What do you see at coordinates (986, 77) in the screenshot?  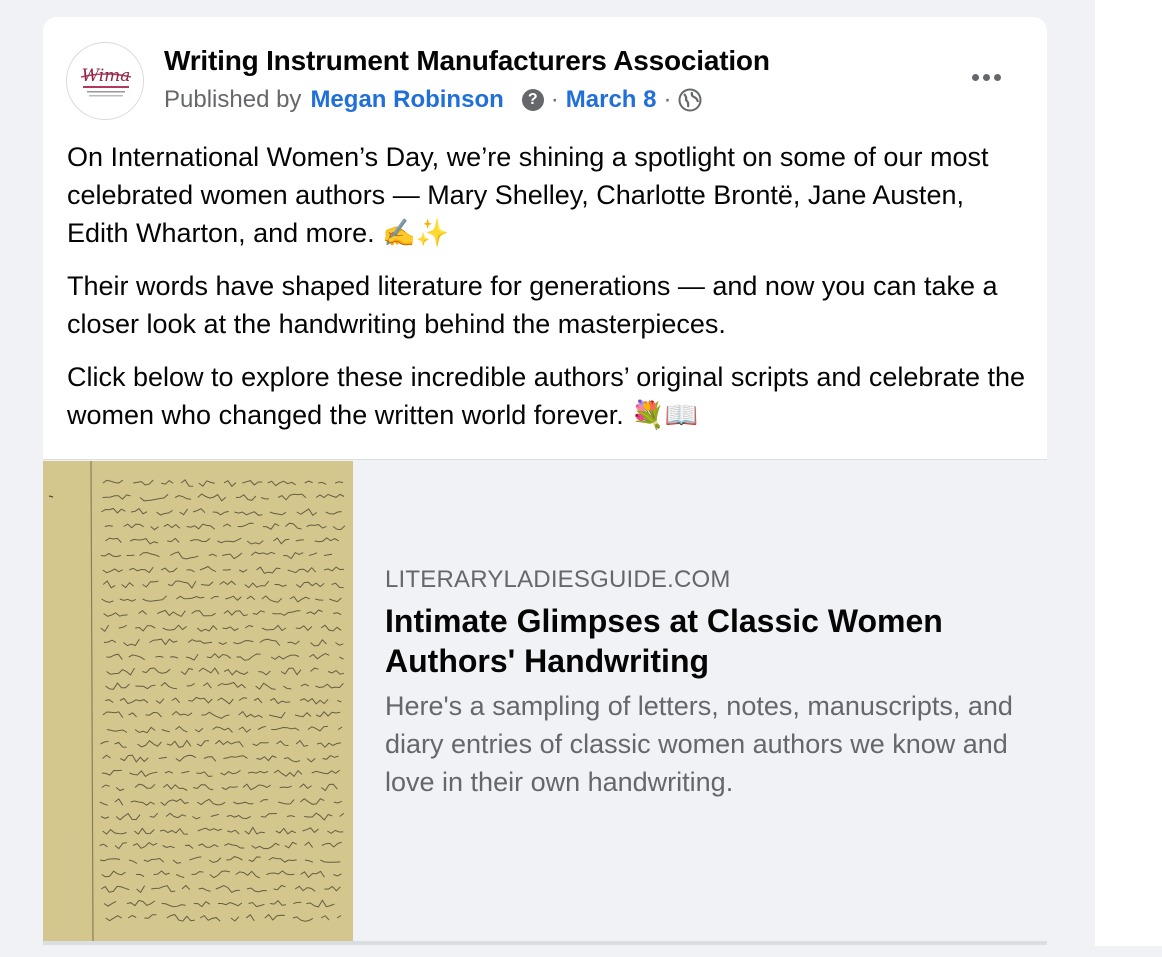 I see `more-options-button` at bounding box center [986, 77].